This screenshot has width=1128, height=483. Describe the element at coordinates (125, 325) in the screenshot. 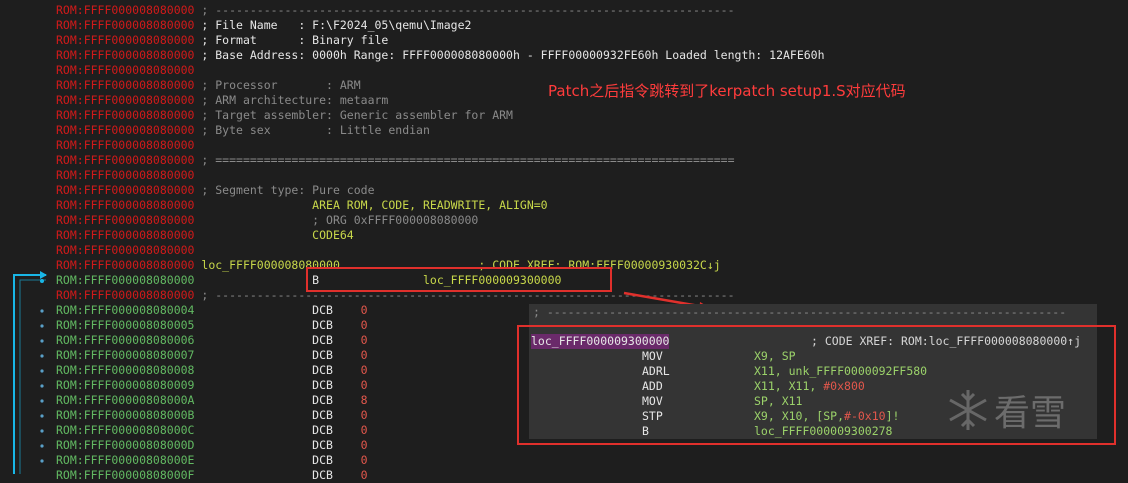

I see `line-address: ROM:FFFF000008080005` at that location.